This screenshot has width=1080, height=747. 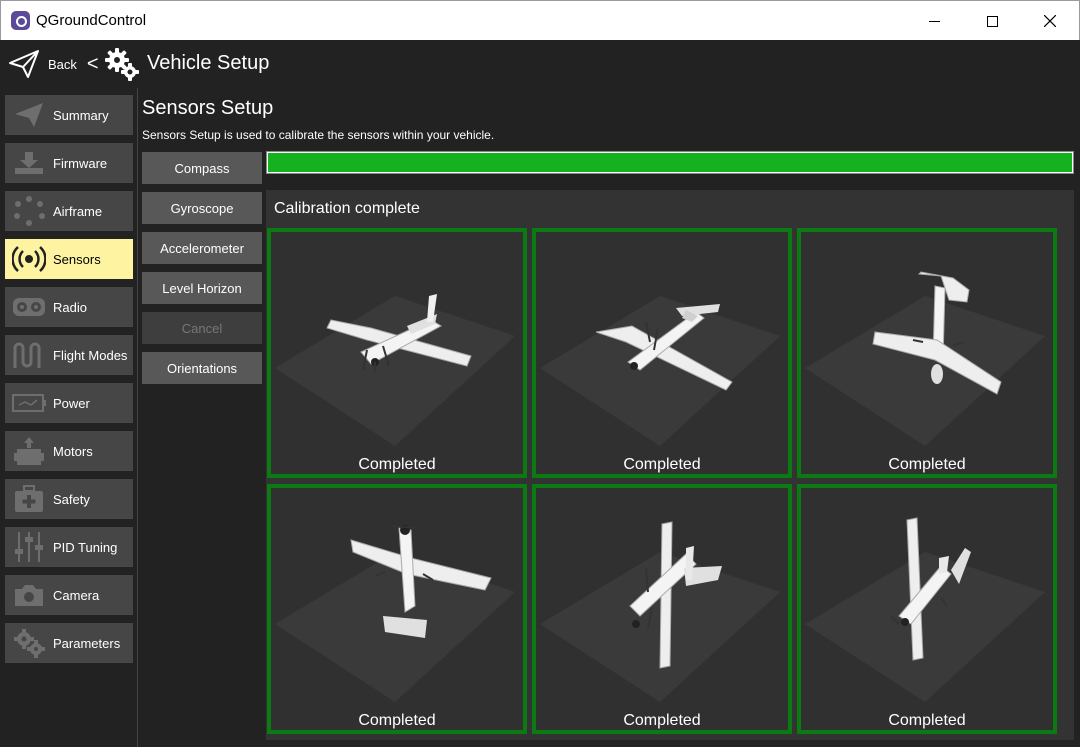 What do you see at coordinates (29, 163) in the screenshot?
I see `download-icon` at bounding box center [29, 163].